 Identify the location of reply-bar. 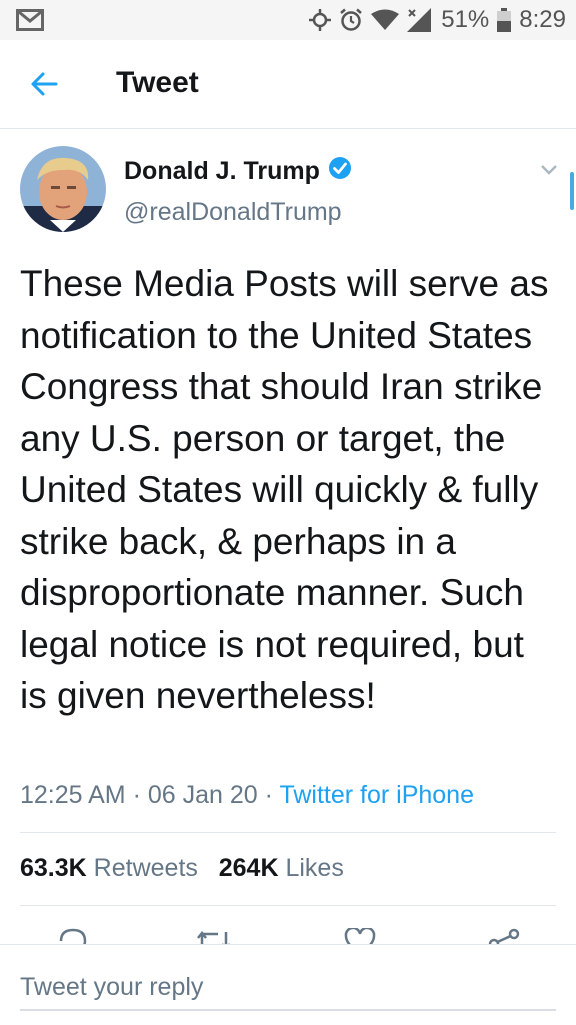
(288, 984).